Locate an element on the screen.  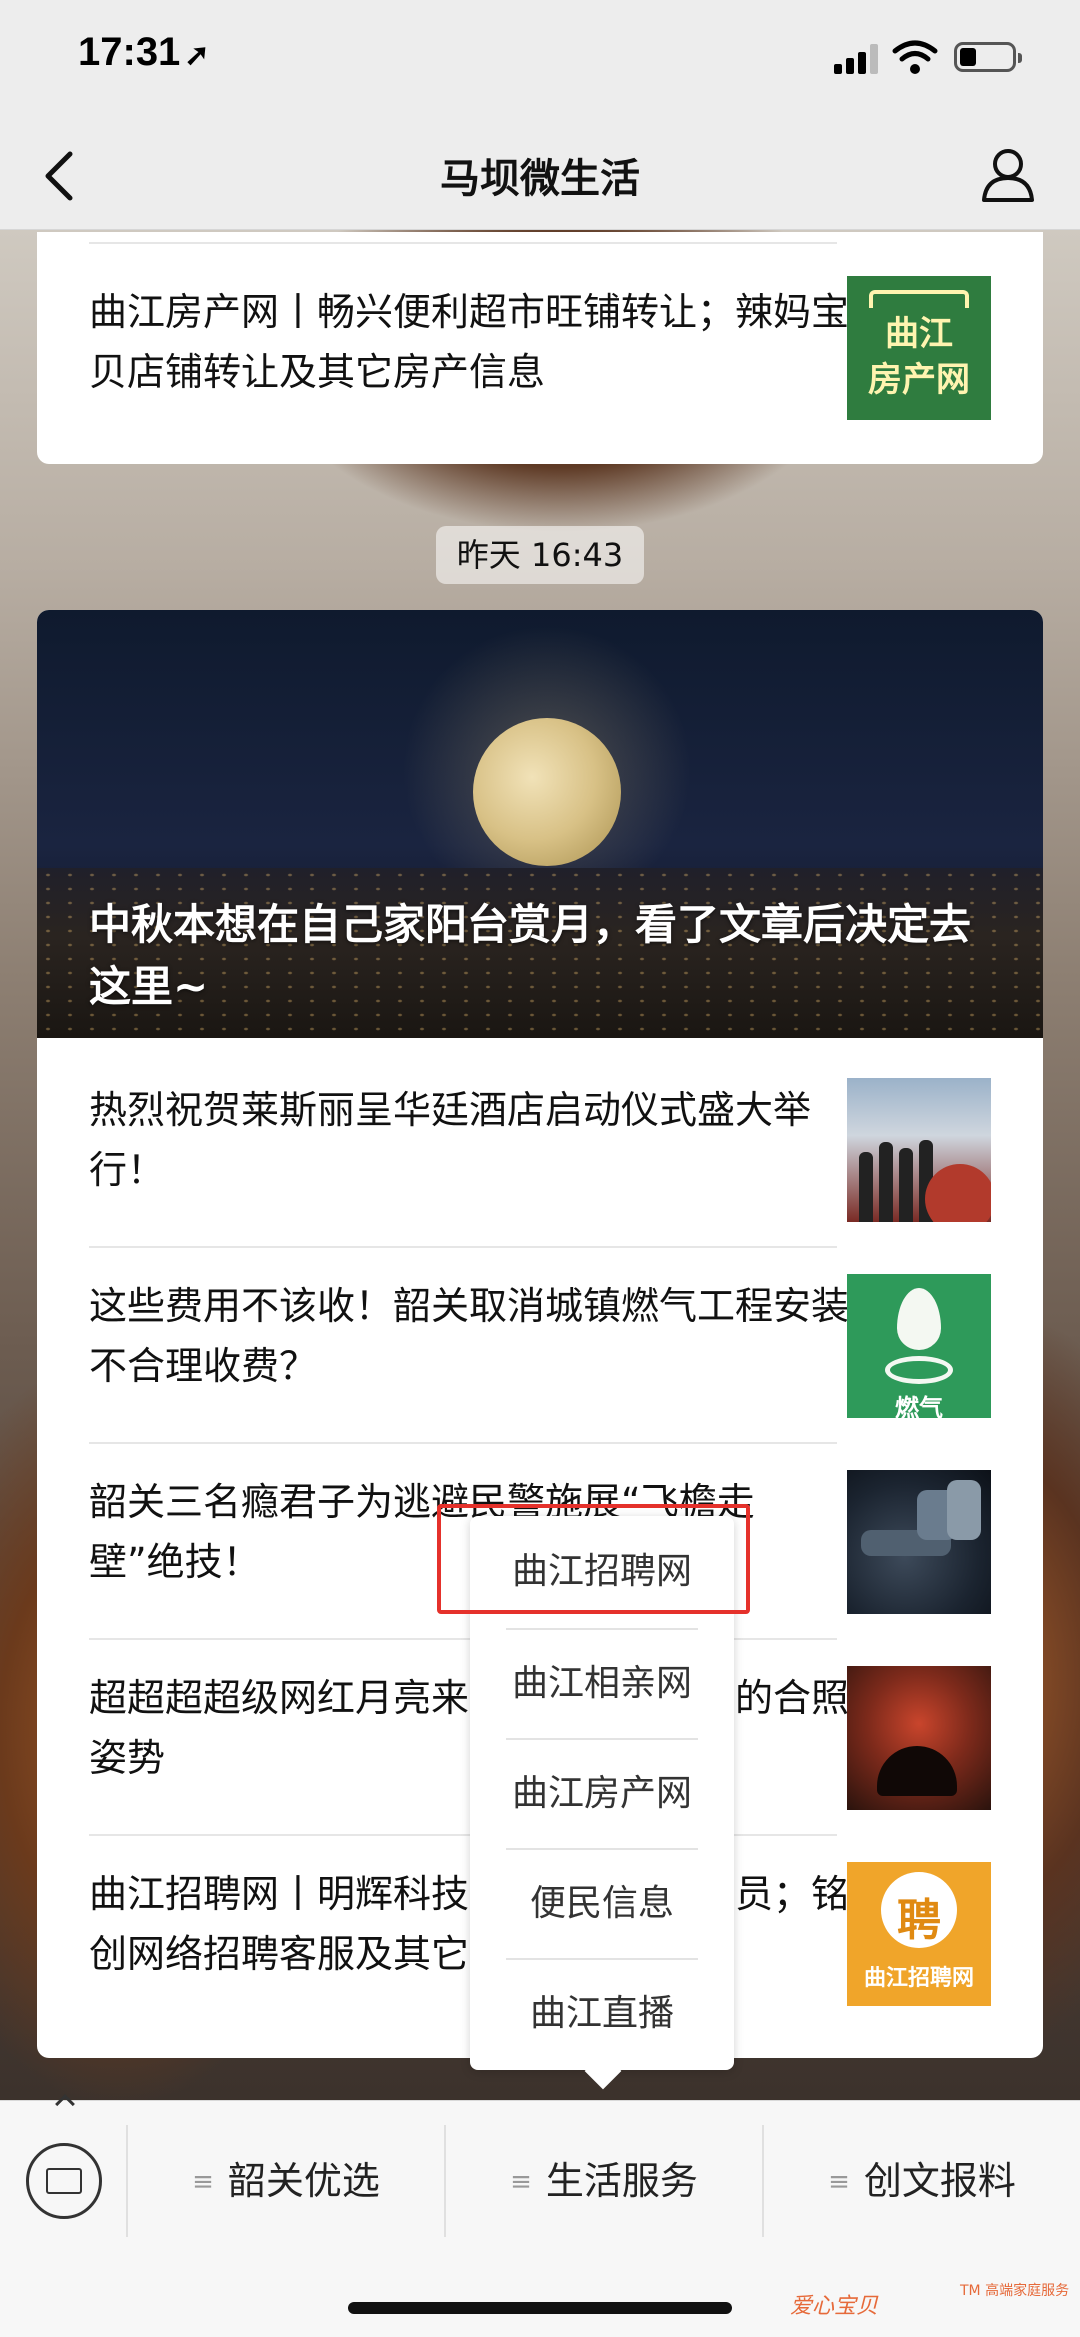
menu-item-life-service: ≡ 生活服务 is located at coordinates (604, 2181).